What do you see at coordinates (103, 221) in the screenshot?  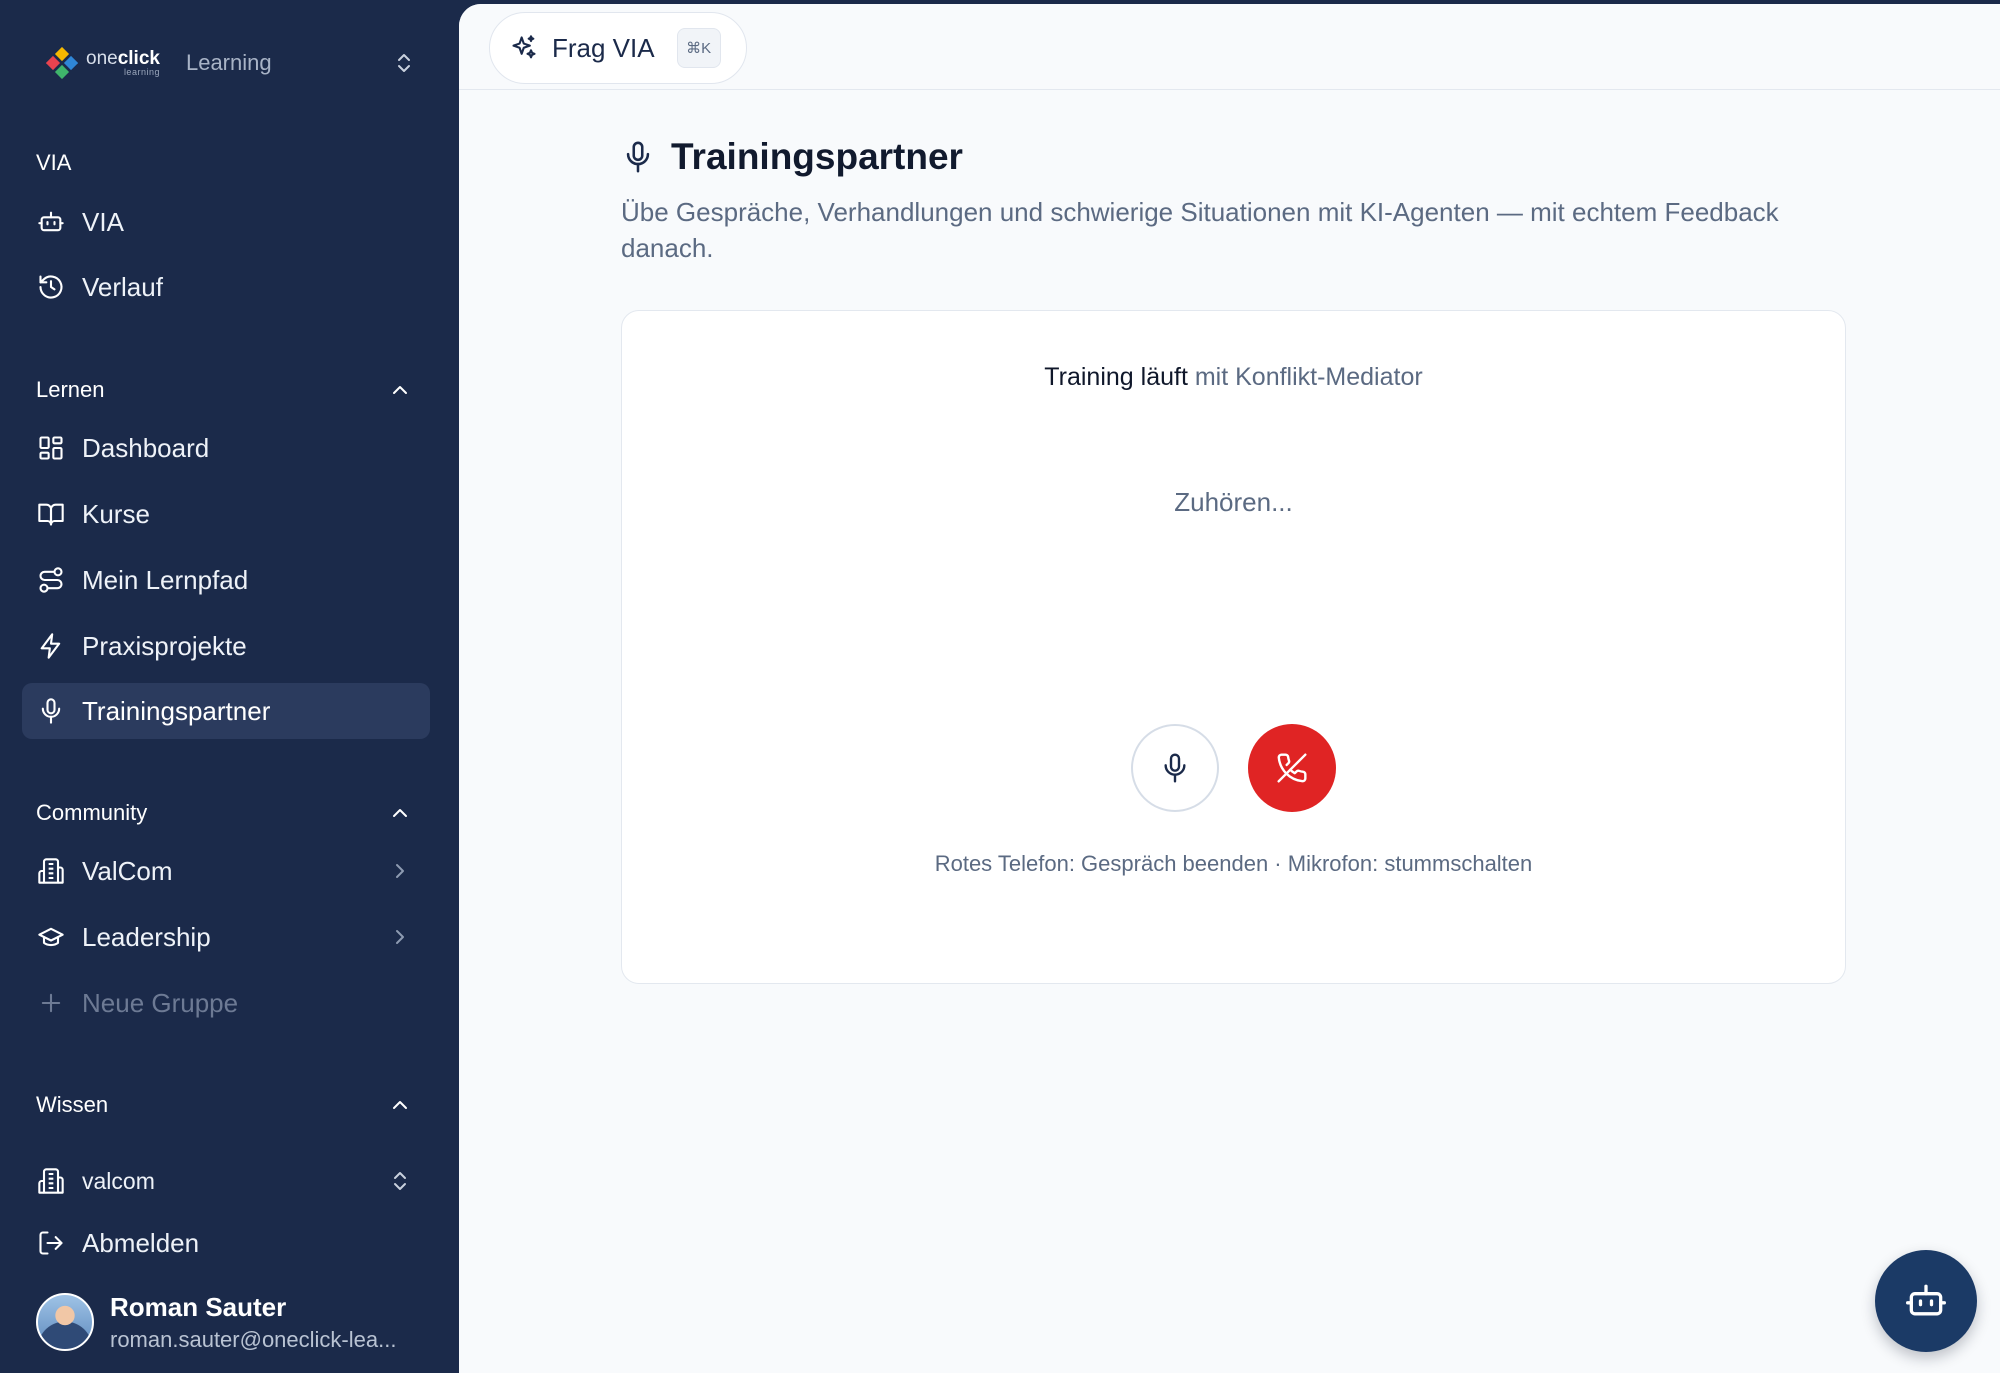 I see `sidebar-item-label: VIA` at bounding box center [103, 221].